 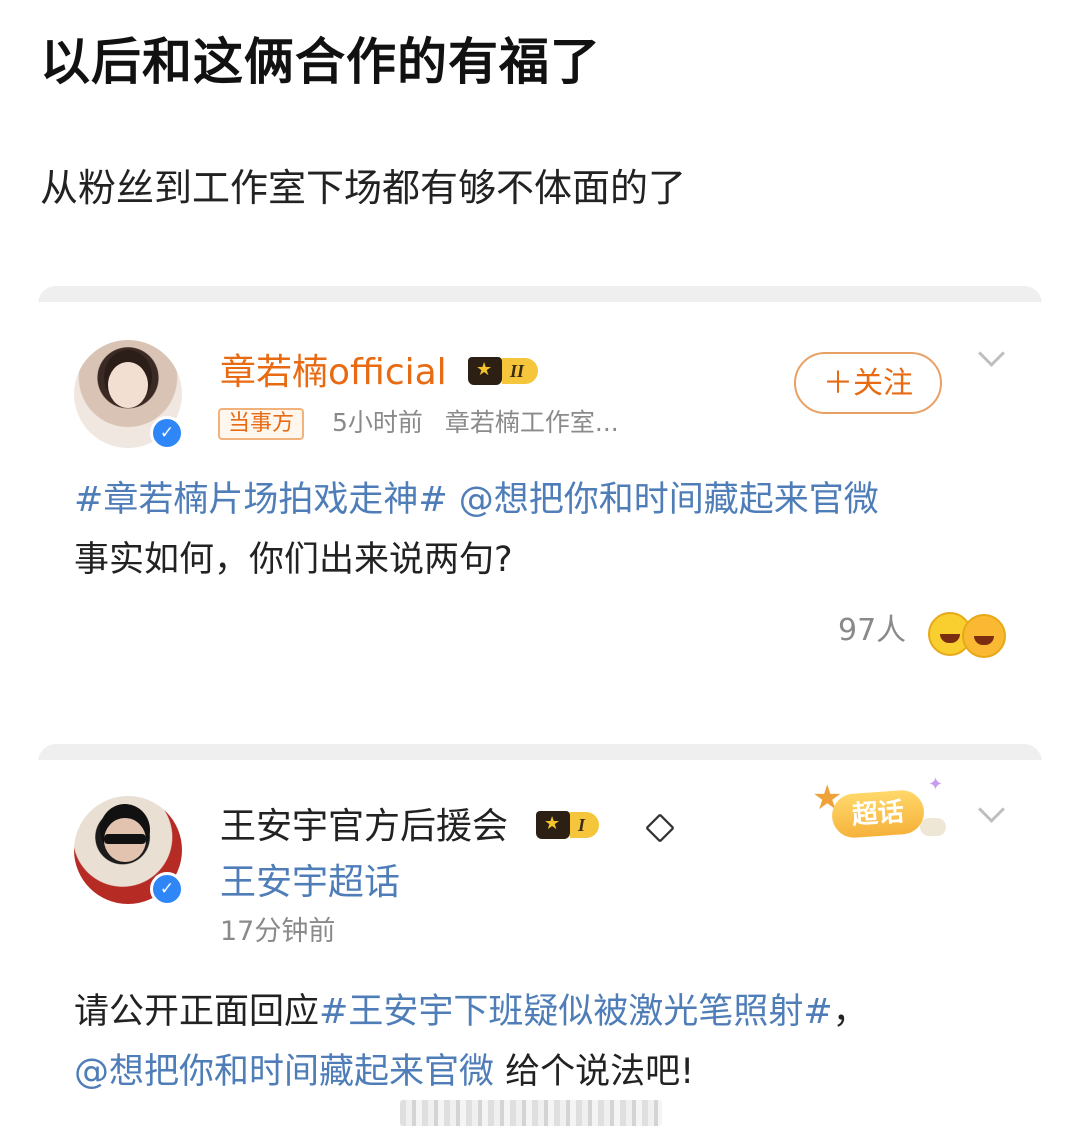 I want to click on supertopic-badge-label: 超话, so click(x=878, y=814).